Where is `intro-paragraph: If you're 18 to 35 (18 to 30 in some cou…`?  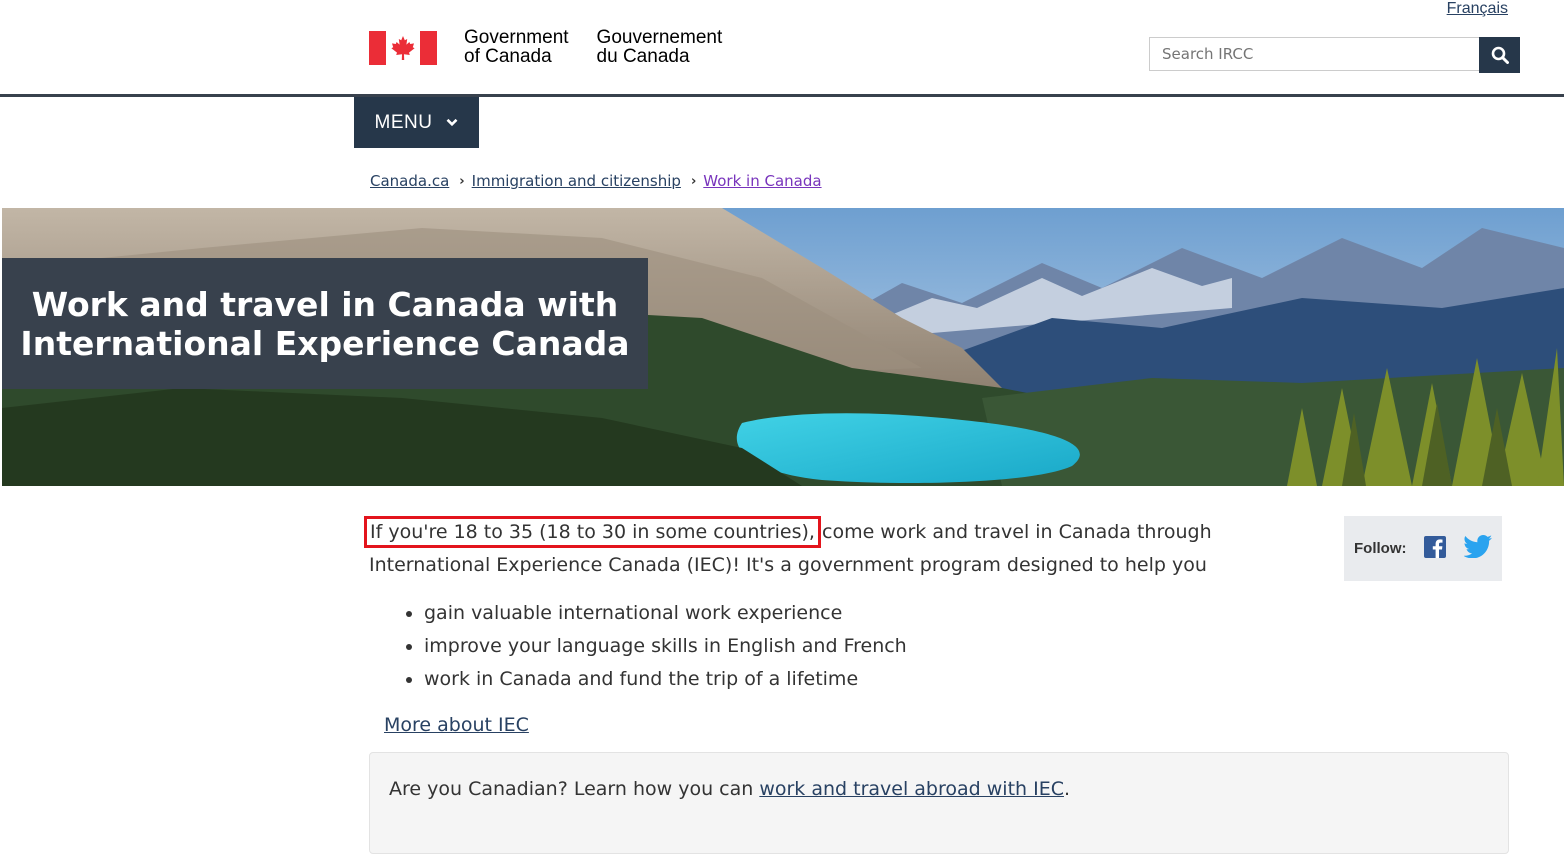
intro-paragraph: If you're 18 to 35 (18 to 30 in some cou… is located at coordinates (846, 549).